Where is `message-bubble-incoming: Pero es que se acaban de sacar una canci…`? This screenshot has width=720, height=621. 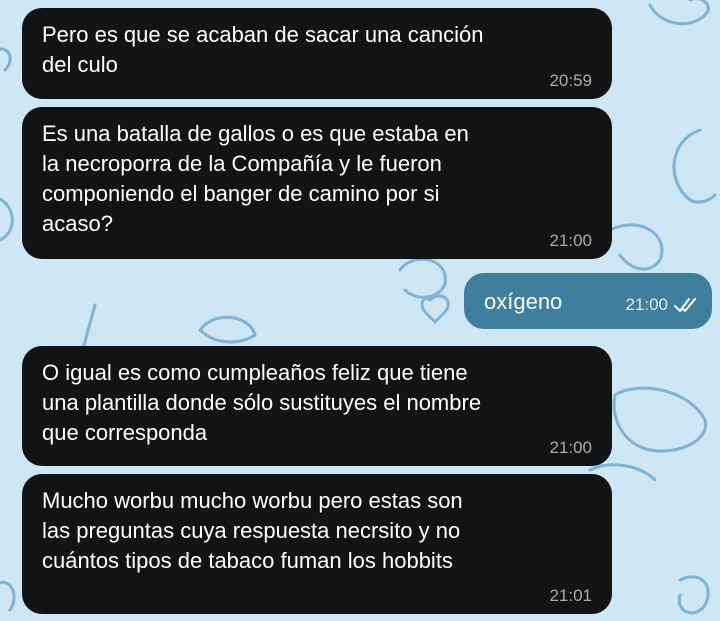
message-bubble-incoming: Pero es que se acaban de sacar una canci… is located at coordinates (317, 53).